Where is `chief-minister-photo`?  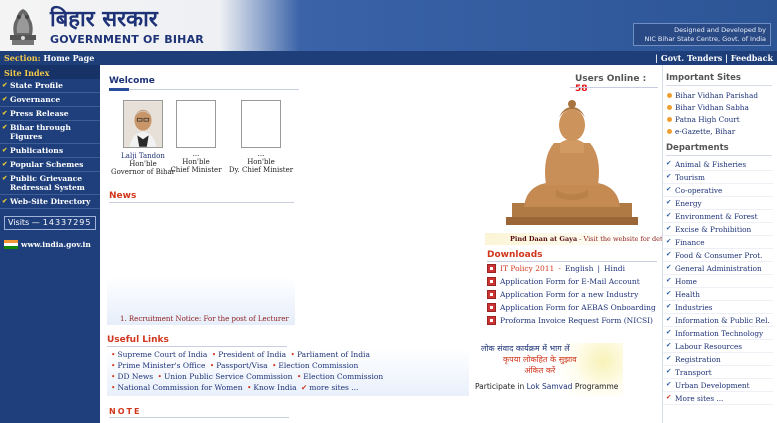 chief-minister-photo is located at coordinates (196, 124).